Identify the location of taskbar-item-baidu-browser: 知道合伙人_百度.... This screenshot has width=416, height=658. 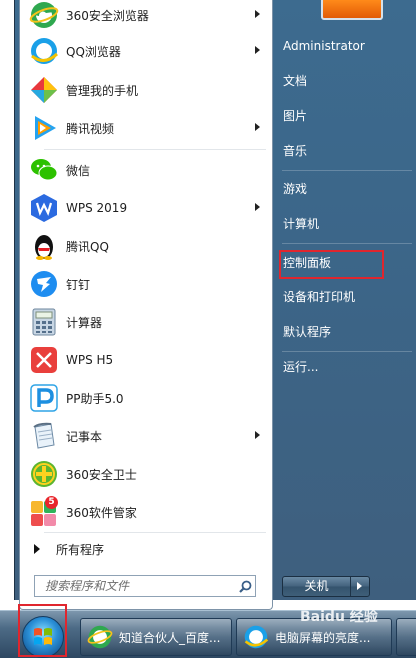
(156, 637).